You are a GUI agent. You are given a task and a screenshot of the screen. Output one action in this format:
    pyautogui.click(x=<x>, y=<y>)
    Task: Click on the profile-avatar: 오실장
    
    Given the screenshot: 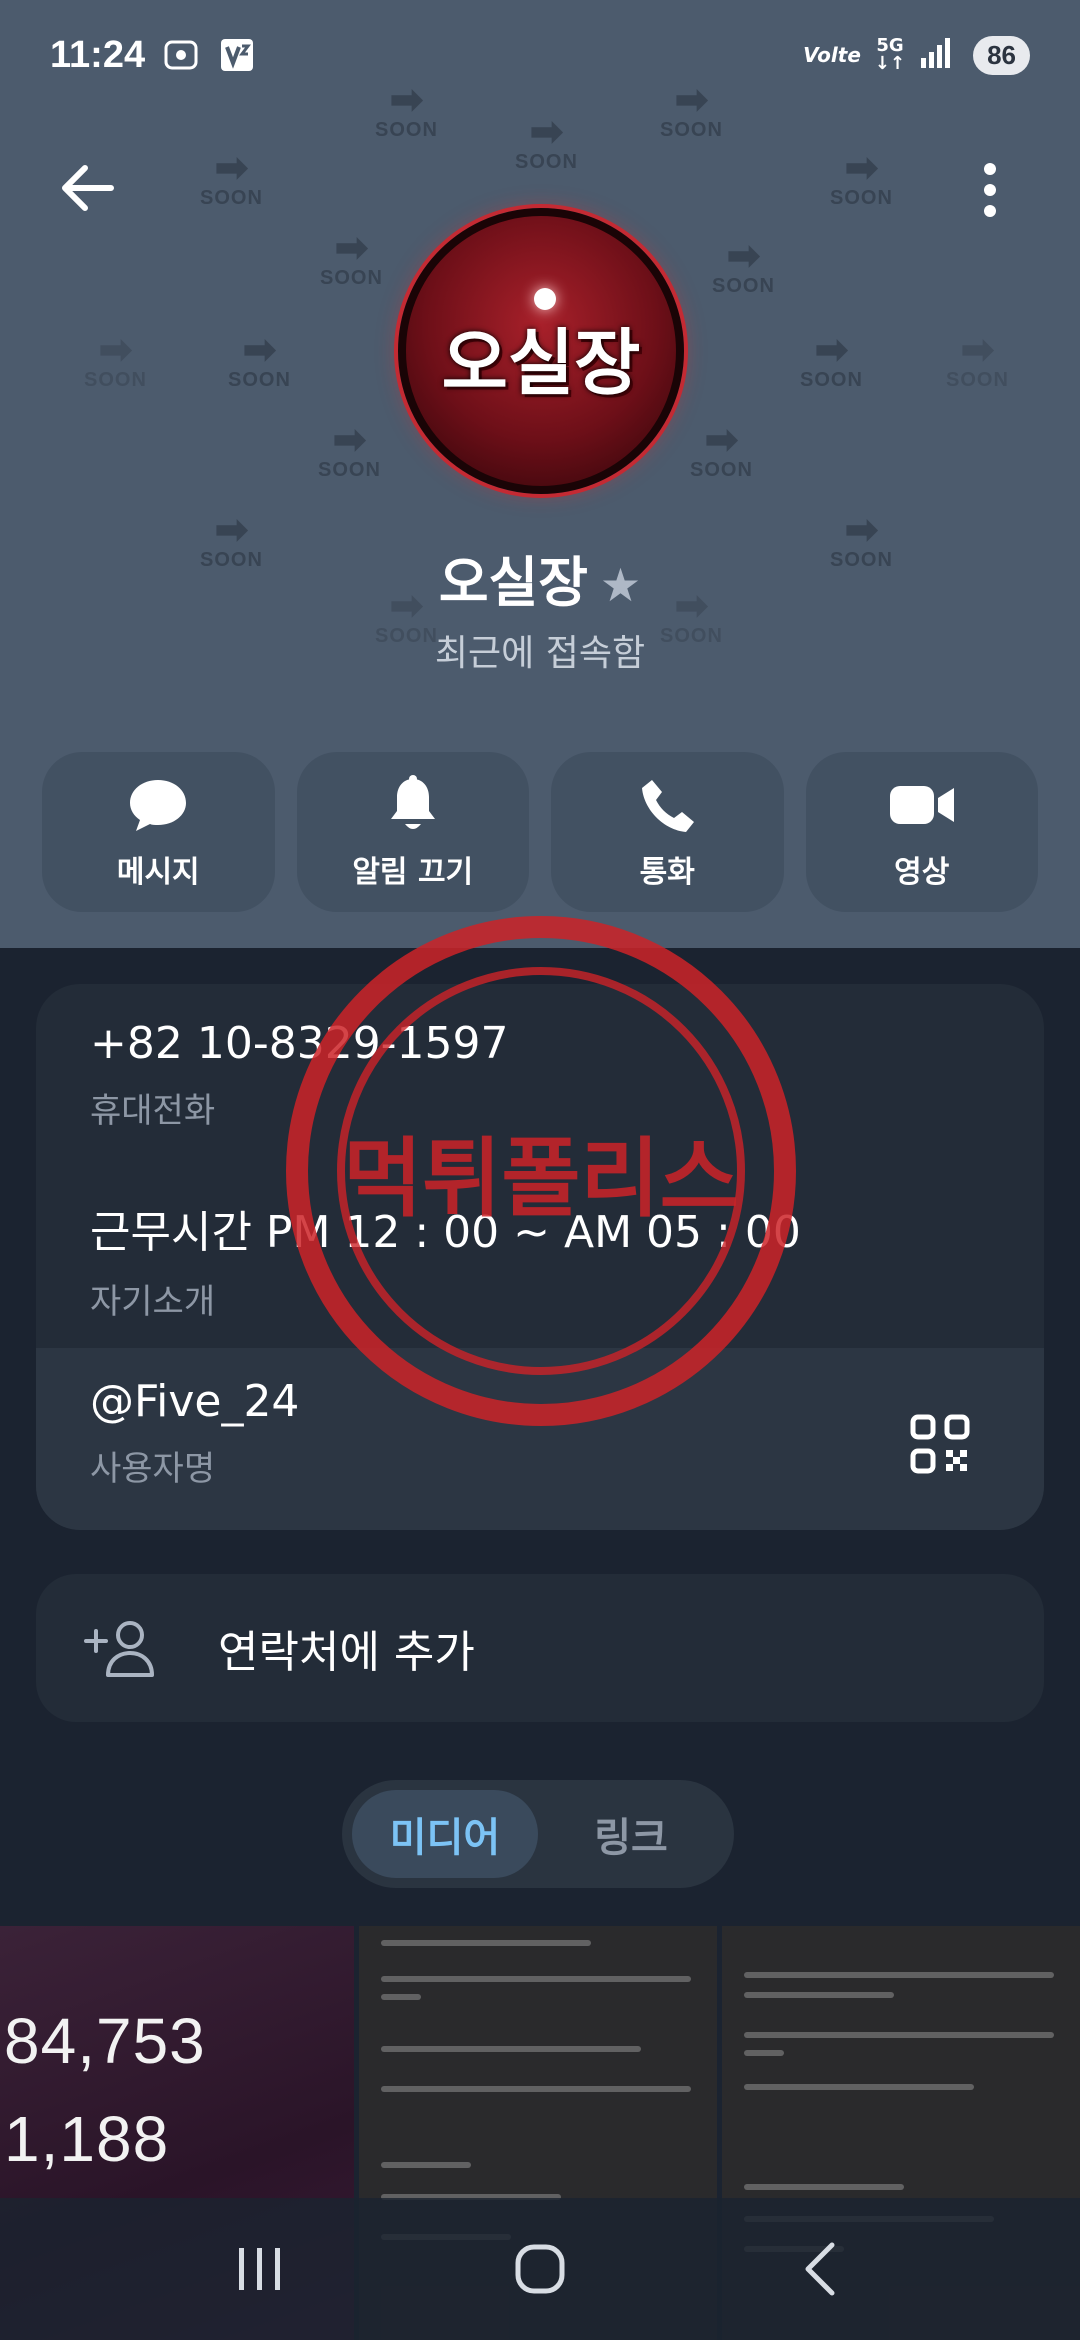 What is the action you would take?
    pyautogui.click(x=541, y=351)
    